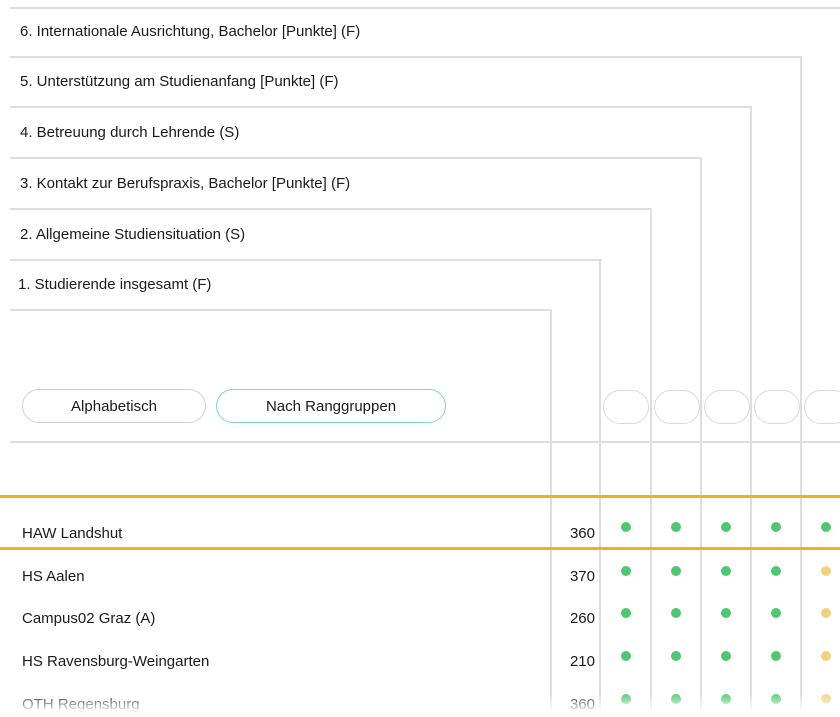  What do you see at coordinates (72, 534) in the screenshot?
I see `university-name: HAW Landshut` at bounding box center [72, 534].